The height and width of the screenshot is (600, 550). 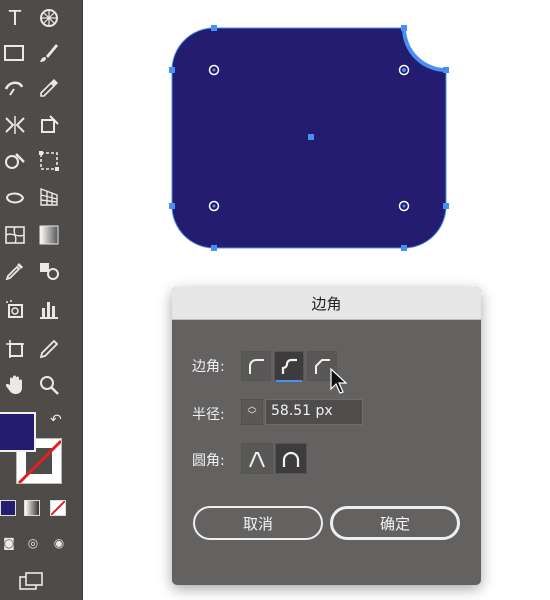 What do you see at coordinates (314, 412) in the screenshot?
I see `radius-input: 58.51 px` at bounding box center [314, 412].